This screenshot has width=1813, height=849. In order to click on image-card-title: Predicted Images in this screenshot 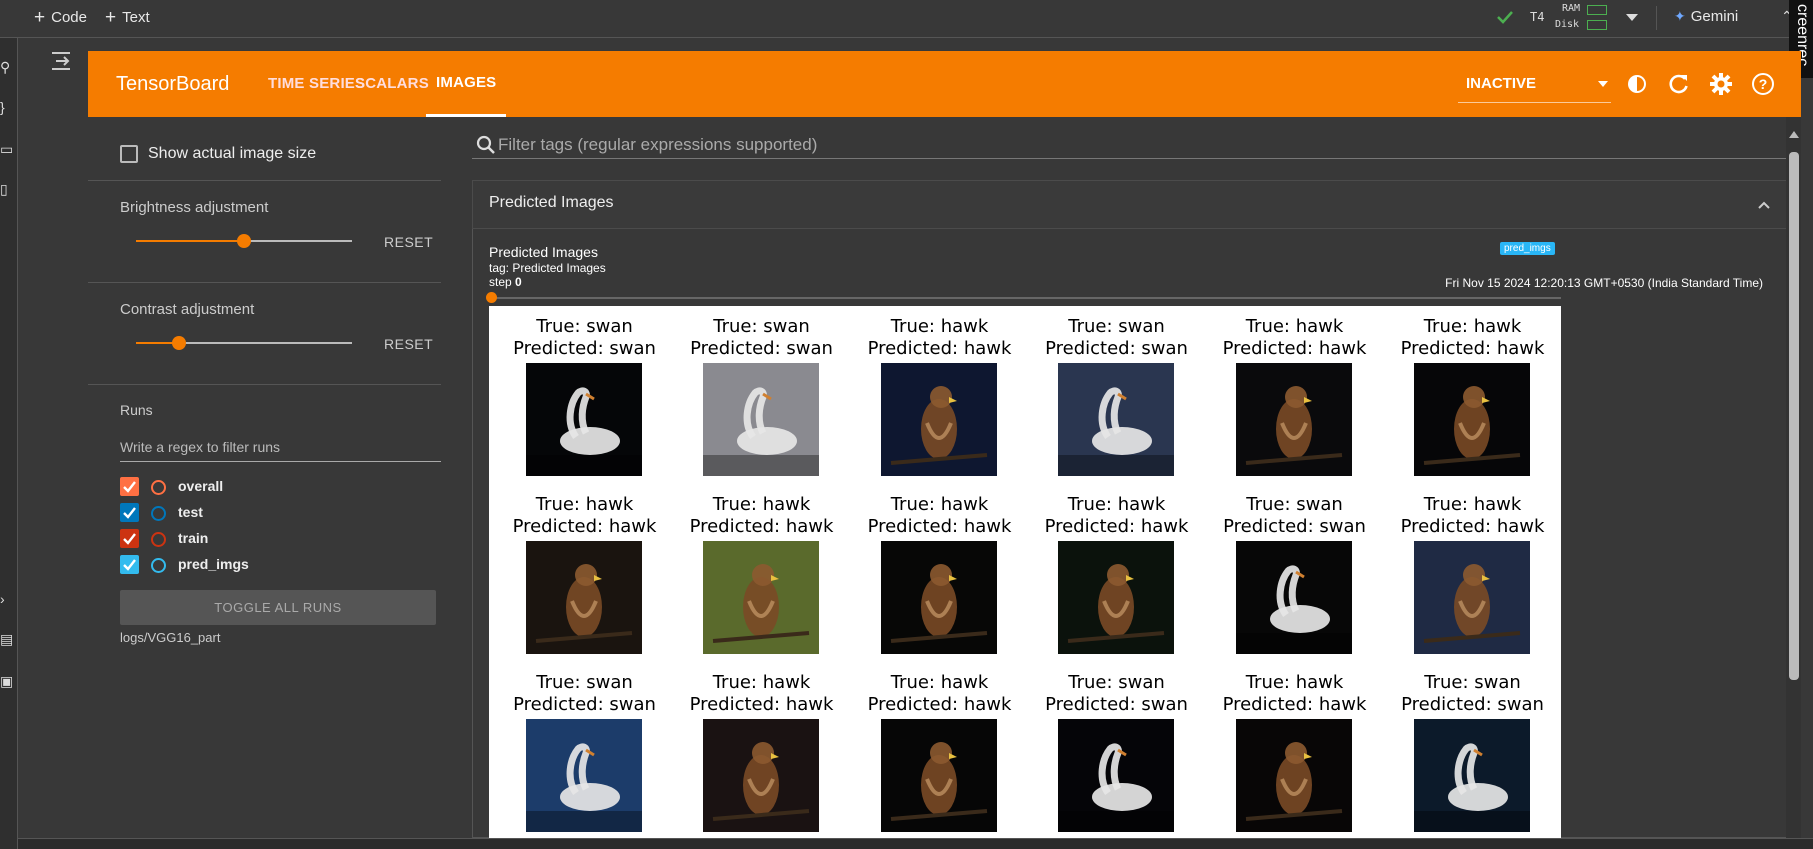, I will do `click(543, 252)`.